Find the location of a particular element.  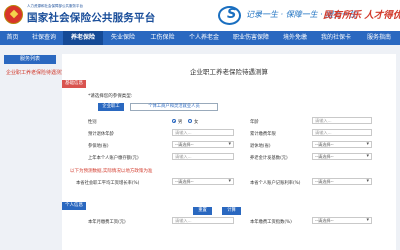

retire-age-label: 预计退休年龄 is located at coordinates (101, 134).